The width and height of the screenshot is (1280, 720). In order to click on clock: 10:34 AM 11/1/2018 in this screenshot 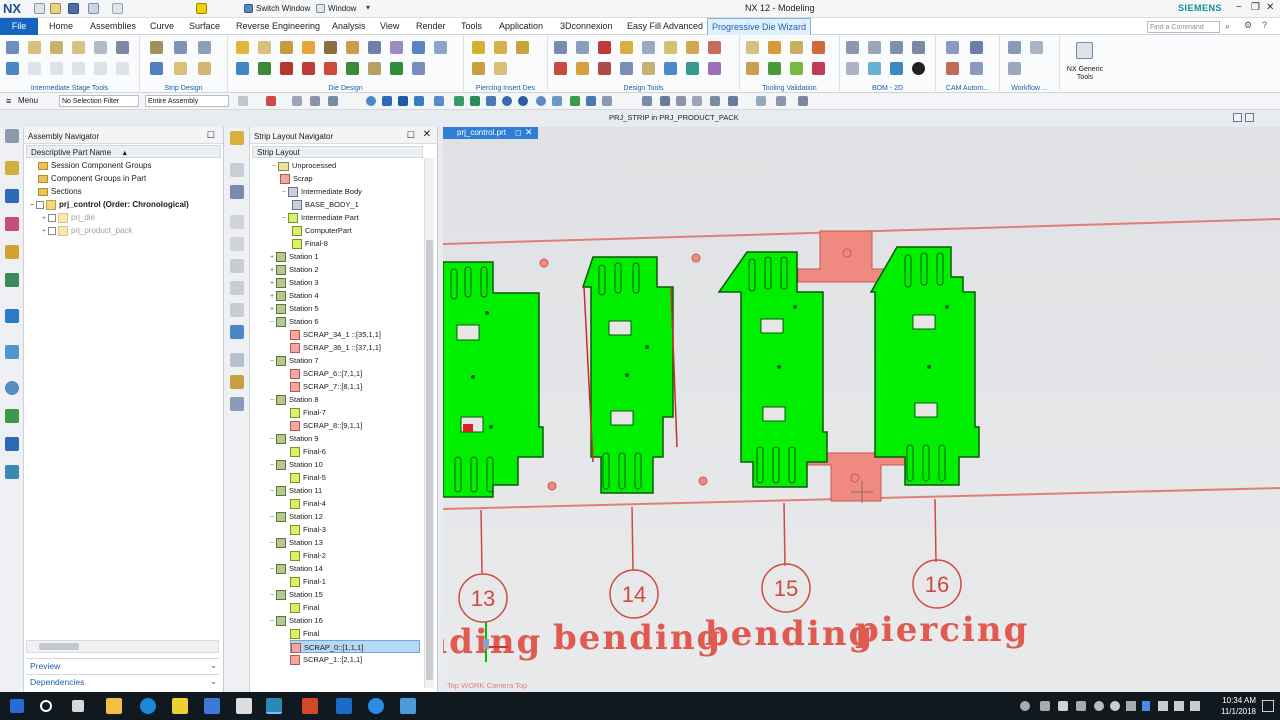, I will do `click(1238, 706)`.